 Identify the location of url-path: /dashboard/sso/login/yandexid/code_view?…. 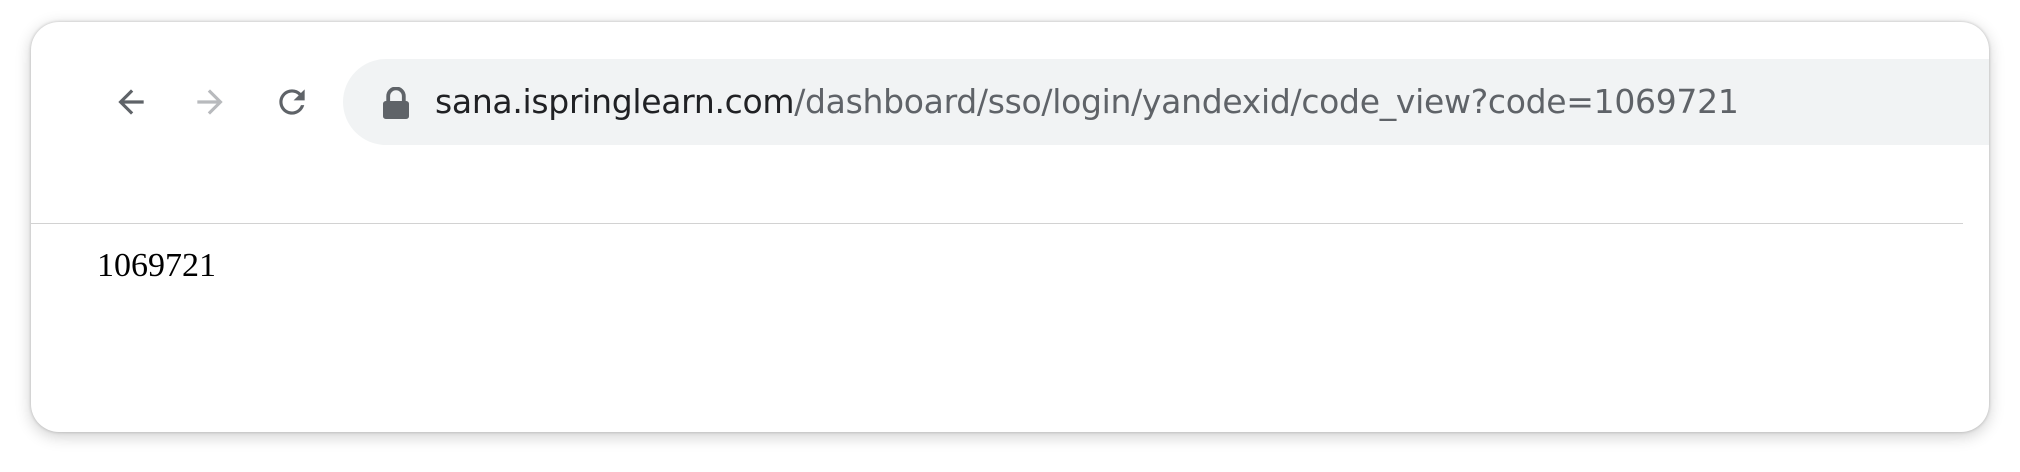
(1266, 101).